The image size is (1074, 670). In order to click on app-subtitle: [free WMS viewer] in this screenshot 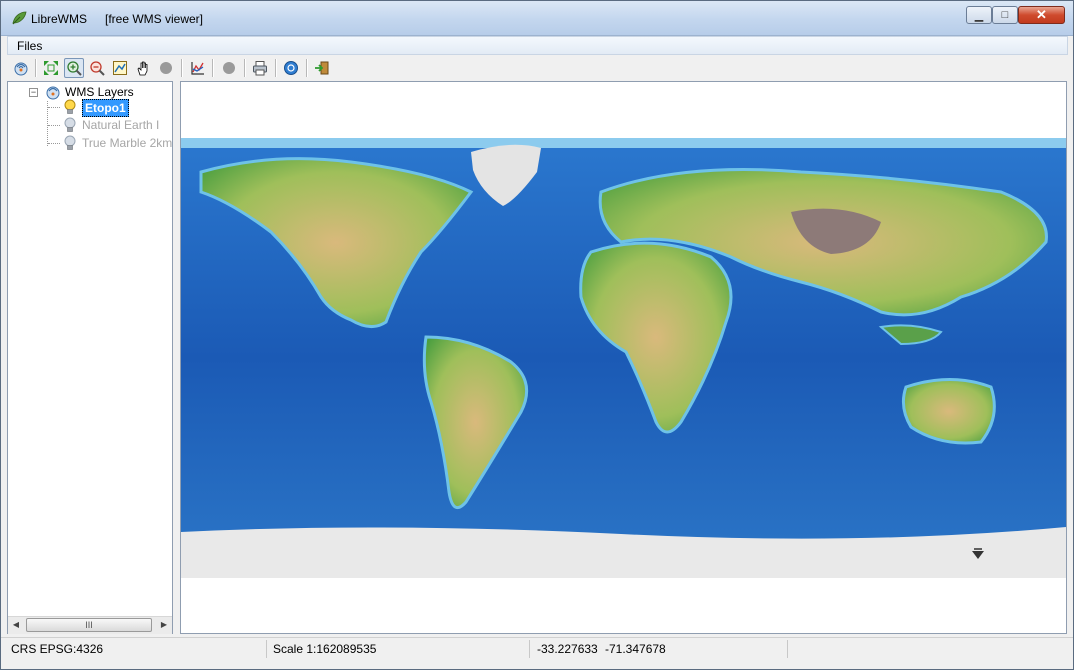, I will do `click(154, 19)`.